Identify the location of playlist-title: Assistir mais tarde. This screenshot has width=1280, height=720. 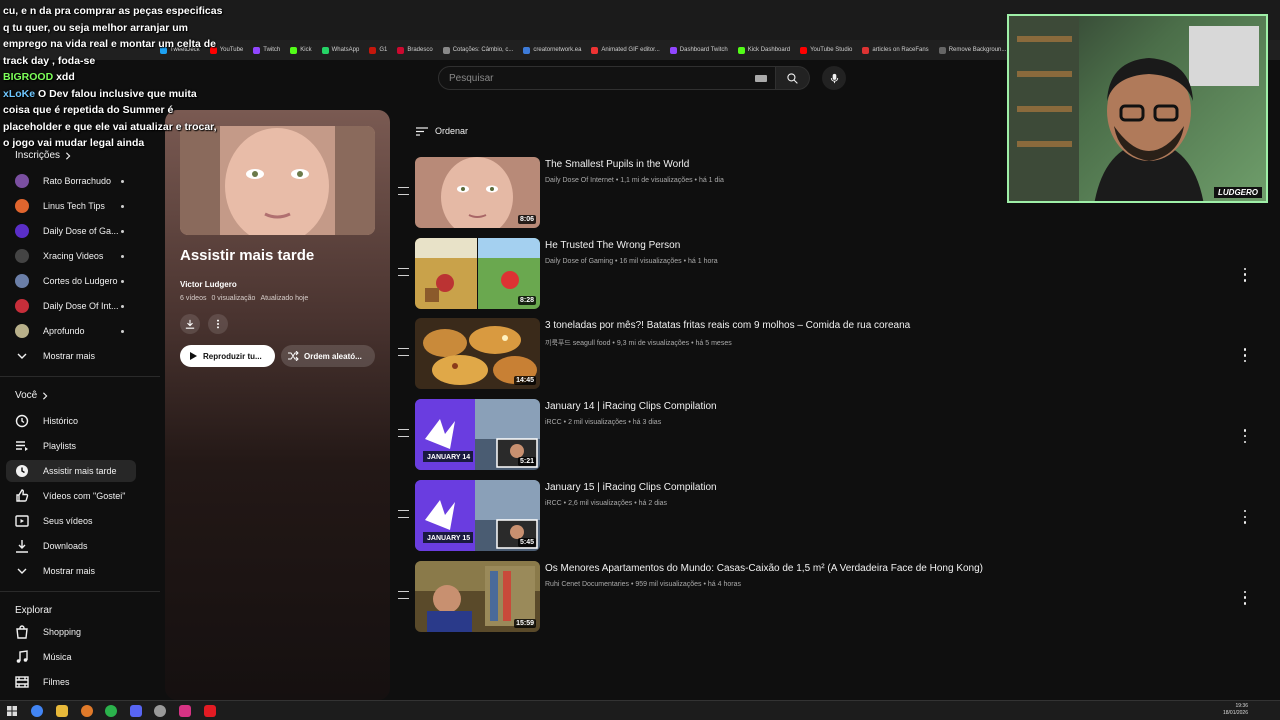
(247, 255).